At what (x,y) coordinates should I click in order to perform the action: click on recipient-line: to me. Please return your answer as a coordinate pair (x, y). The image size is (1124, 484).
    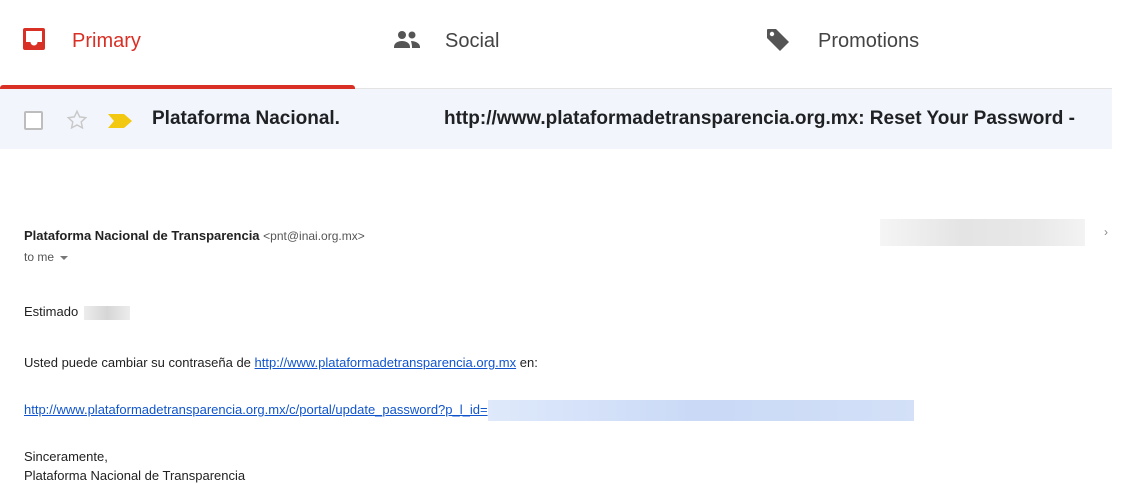
    Looking at the image, I should click on (46, 257).